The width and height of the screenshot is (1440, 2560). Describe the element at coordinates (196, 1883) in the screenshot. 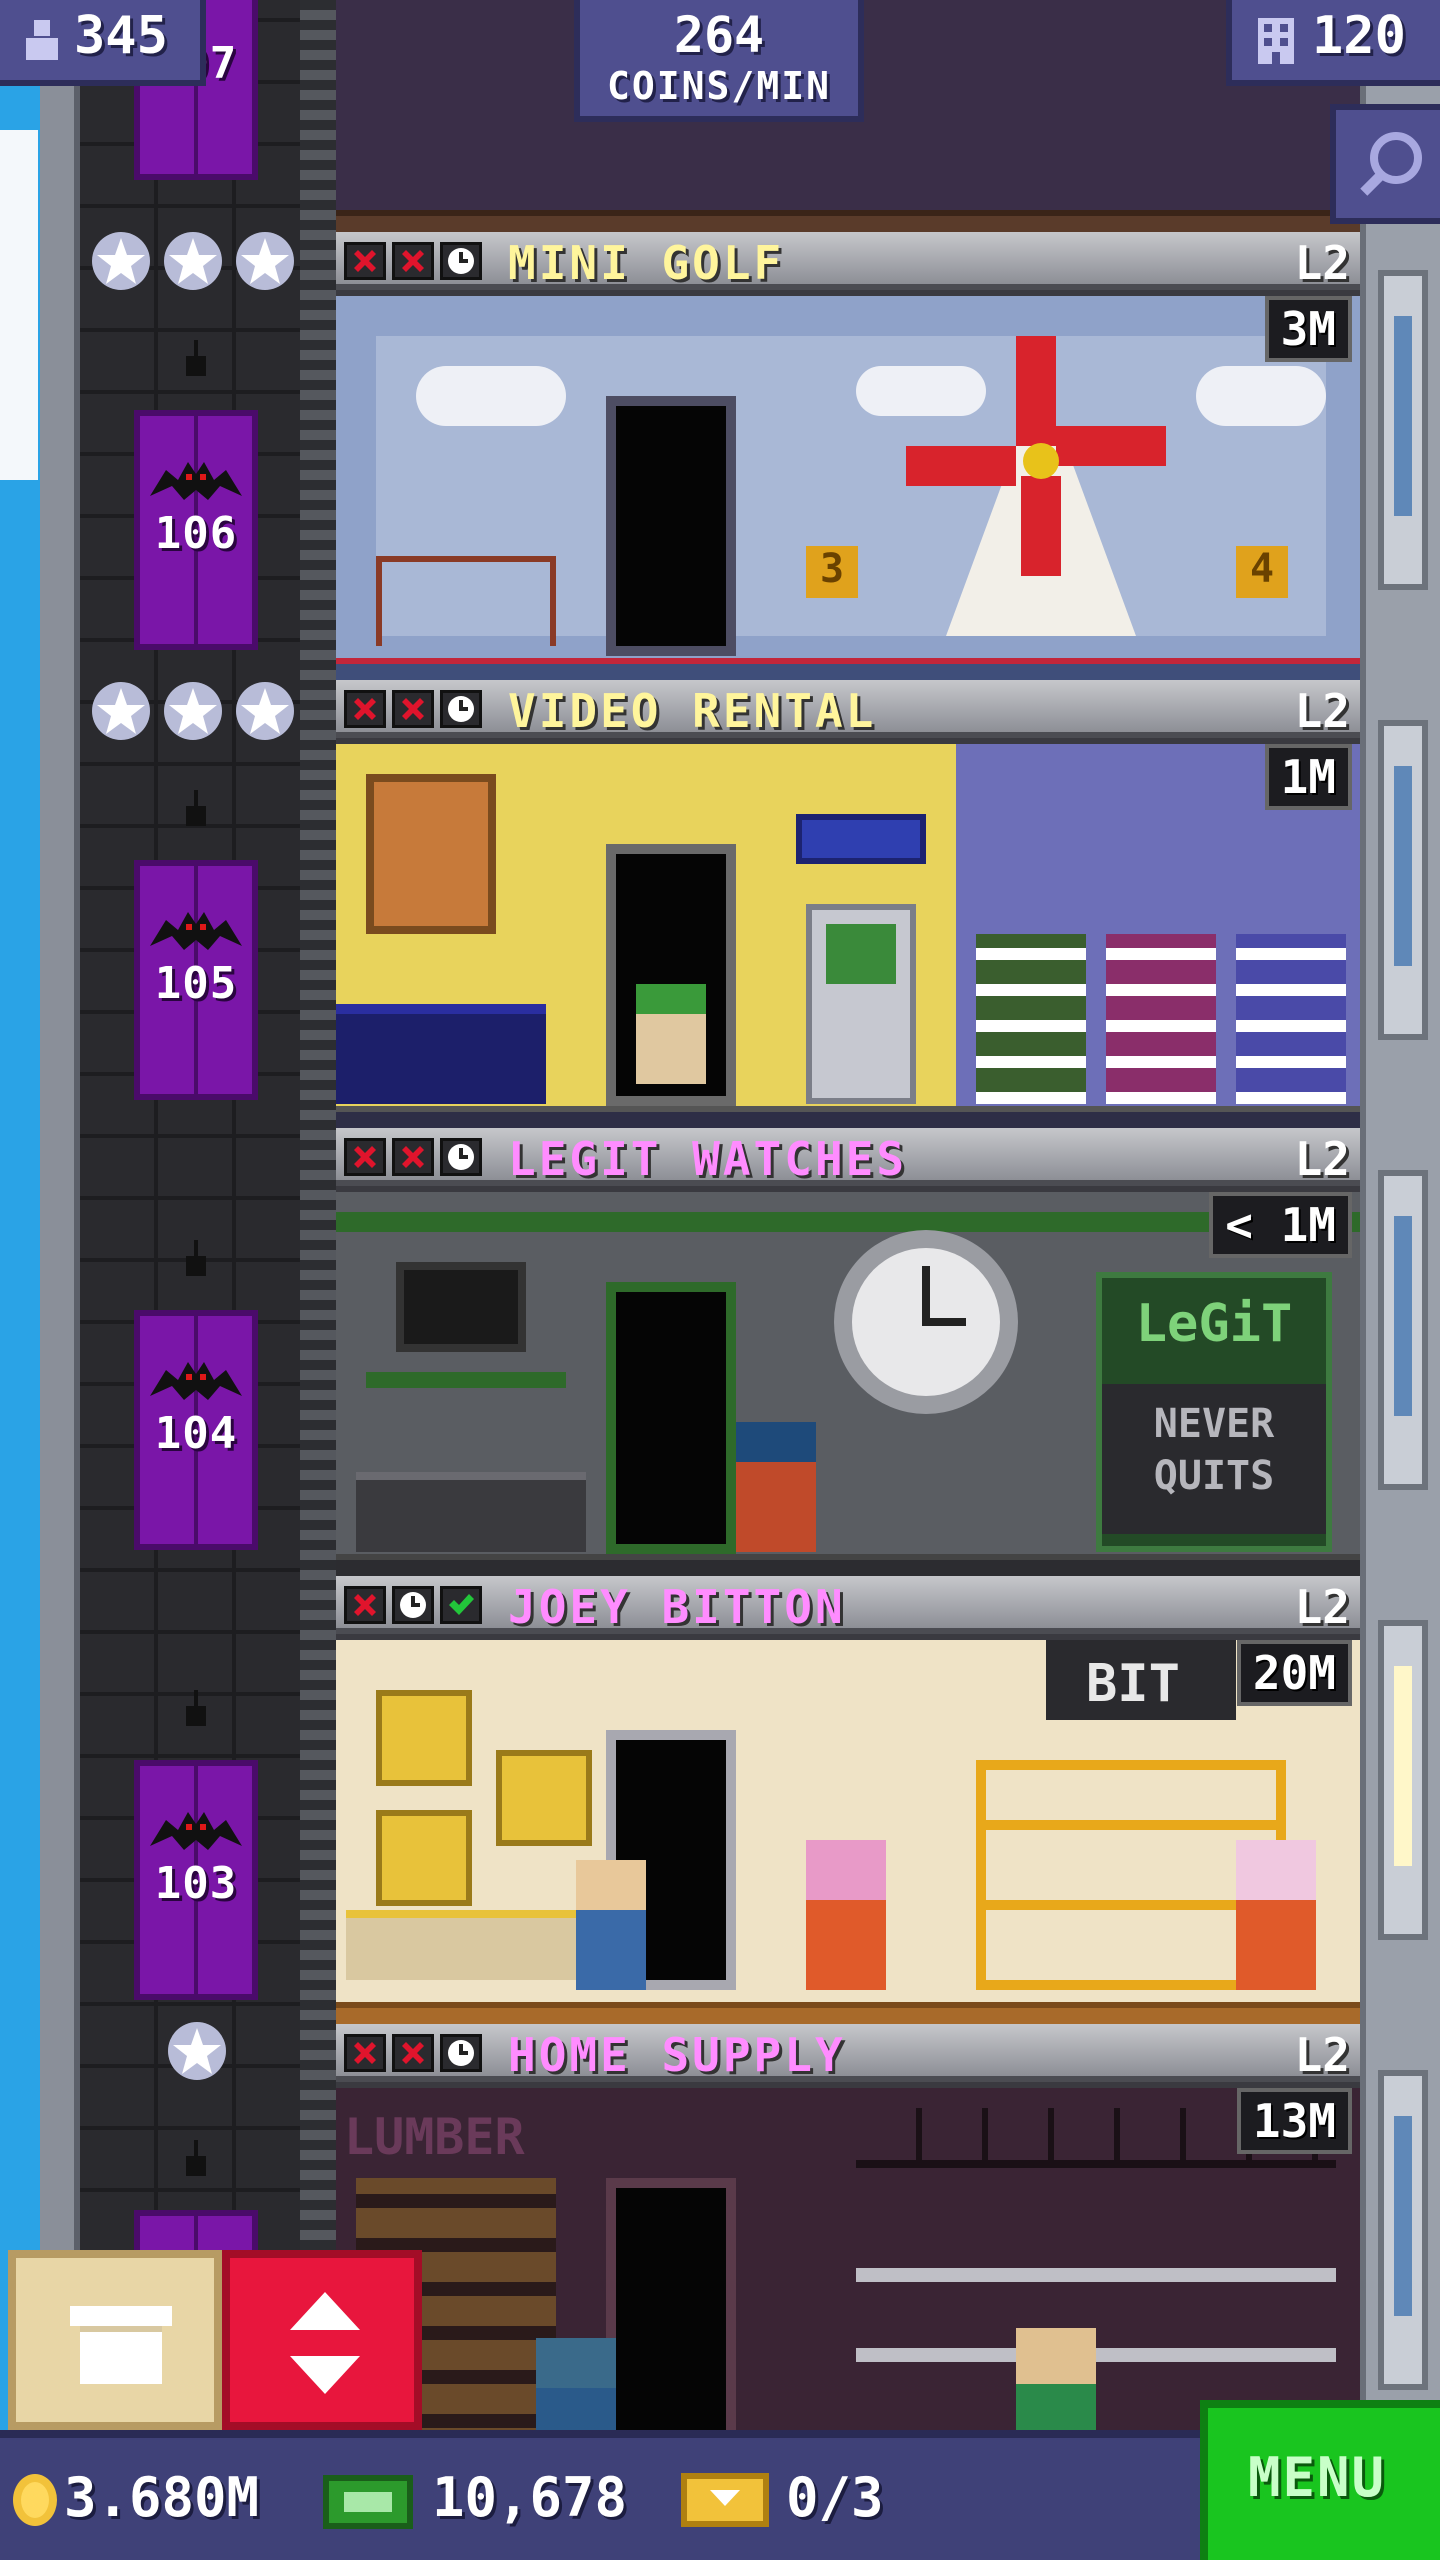

I see `elevator-floor-number: 103` at that location.